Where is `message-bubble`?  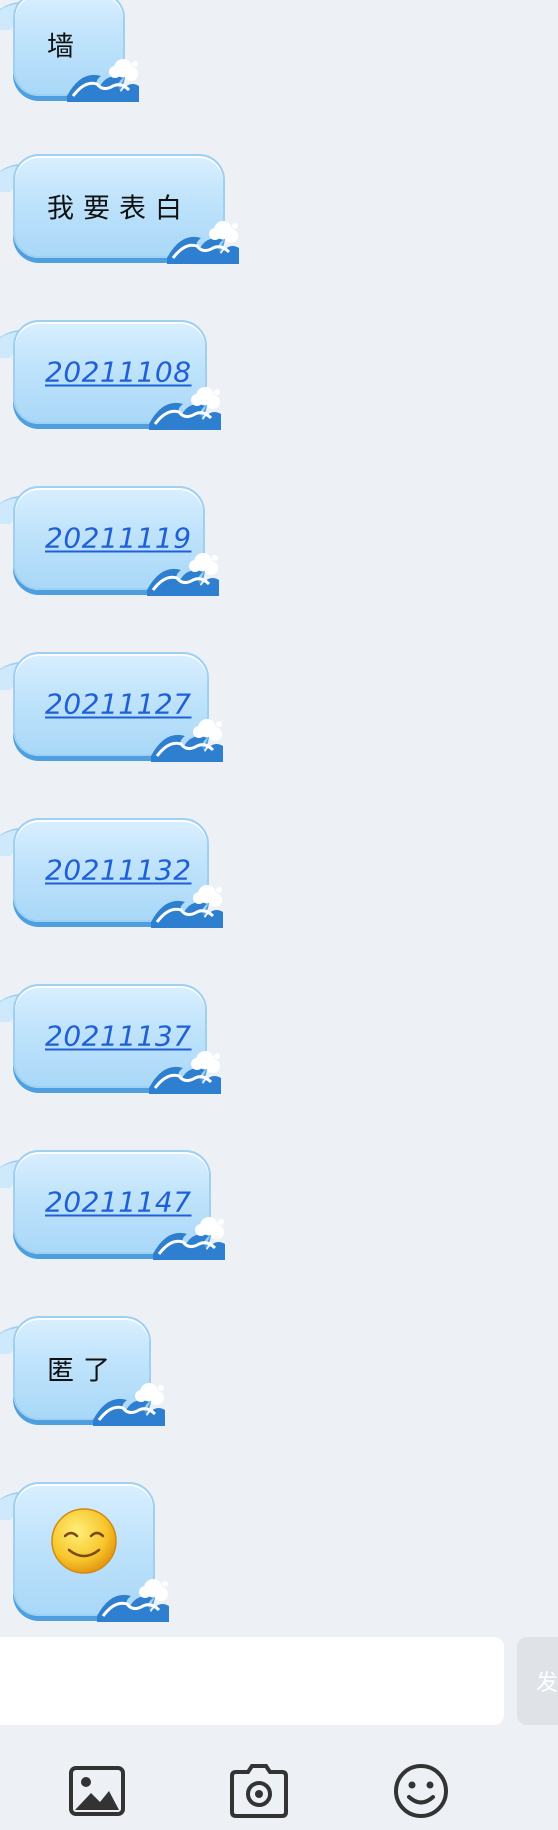 message-bubble is located at coordinates (91, 1552).